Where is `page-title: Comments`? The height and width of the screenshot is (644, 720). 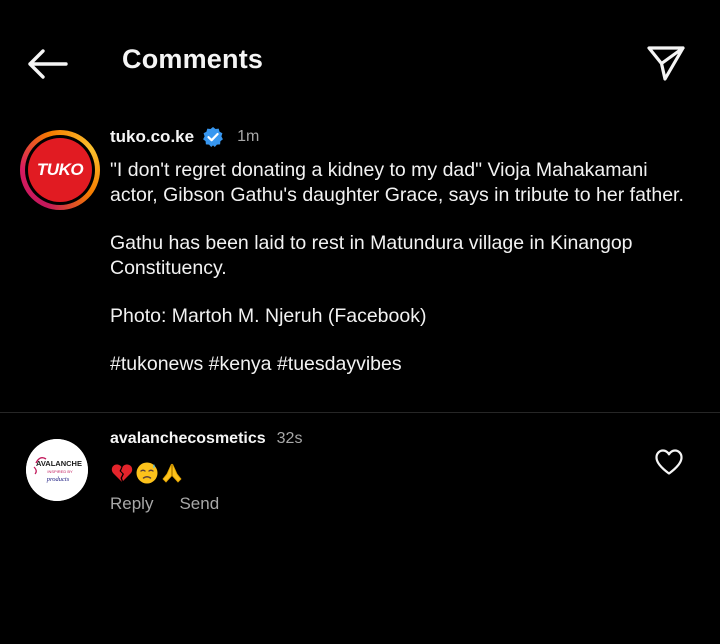 page-title: Comments is located at coordinates (193, 59).